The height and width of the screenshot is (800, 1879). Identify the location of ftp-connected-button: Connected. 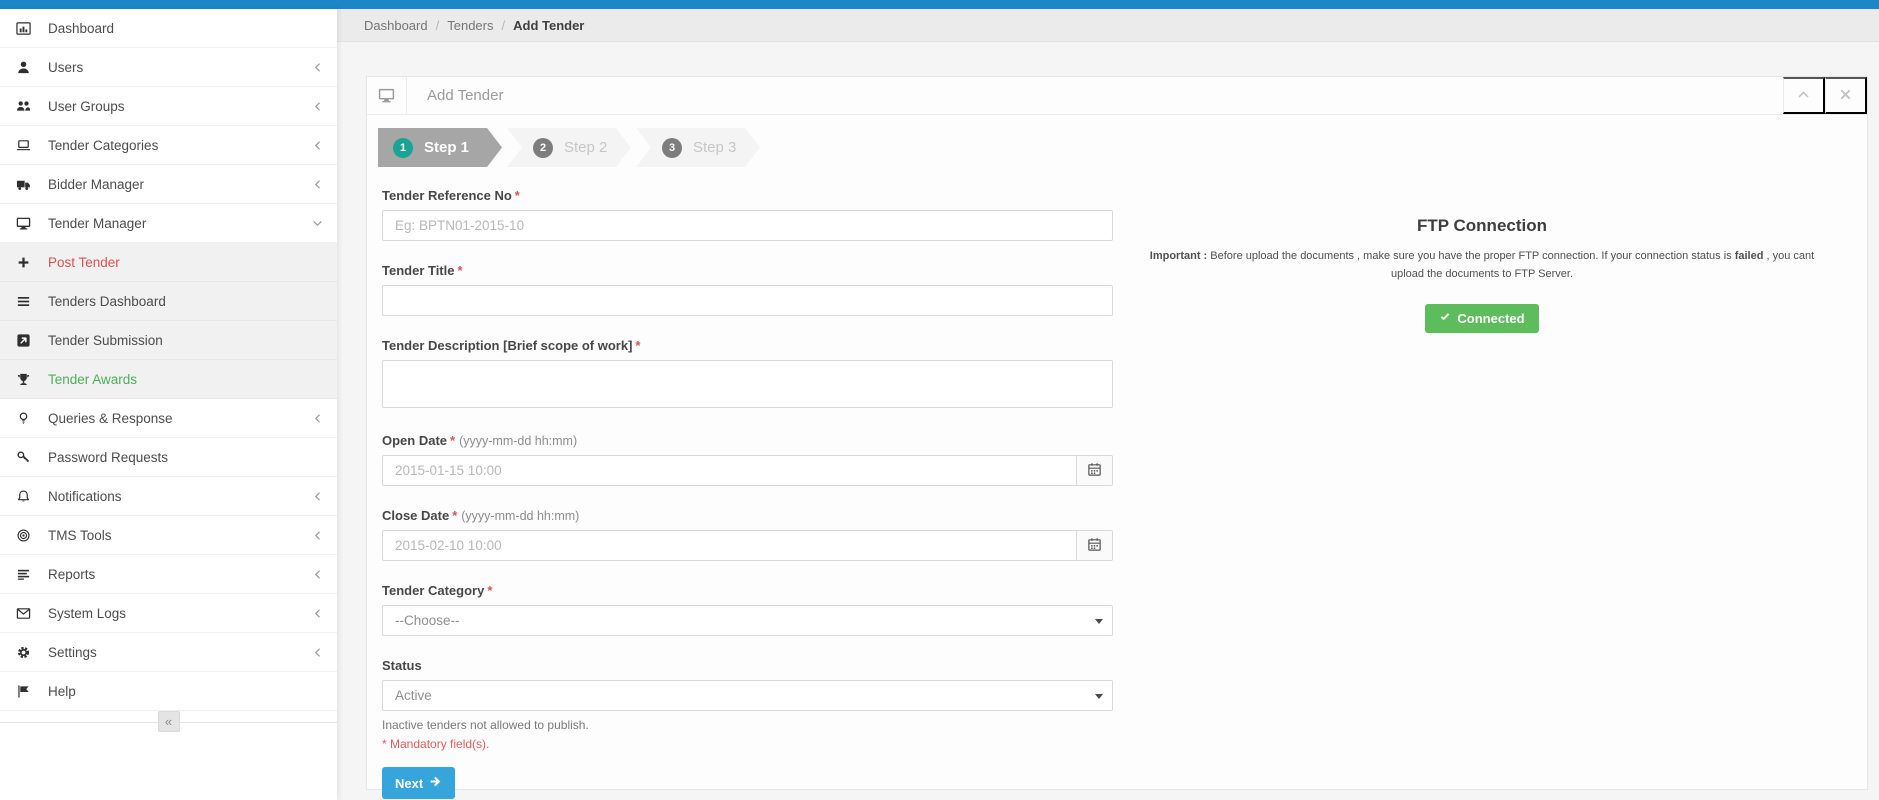
(1482, 319).